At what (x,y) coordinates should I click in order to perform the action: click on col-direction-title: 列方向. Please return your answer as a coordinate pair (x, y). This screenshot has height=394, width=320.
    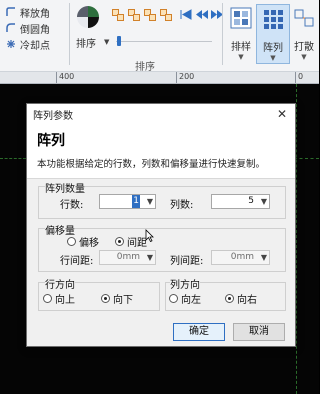
    Looking at the image, I should click on (185, 283).